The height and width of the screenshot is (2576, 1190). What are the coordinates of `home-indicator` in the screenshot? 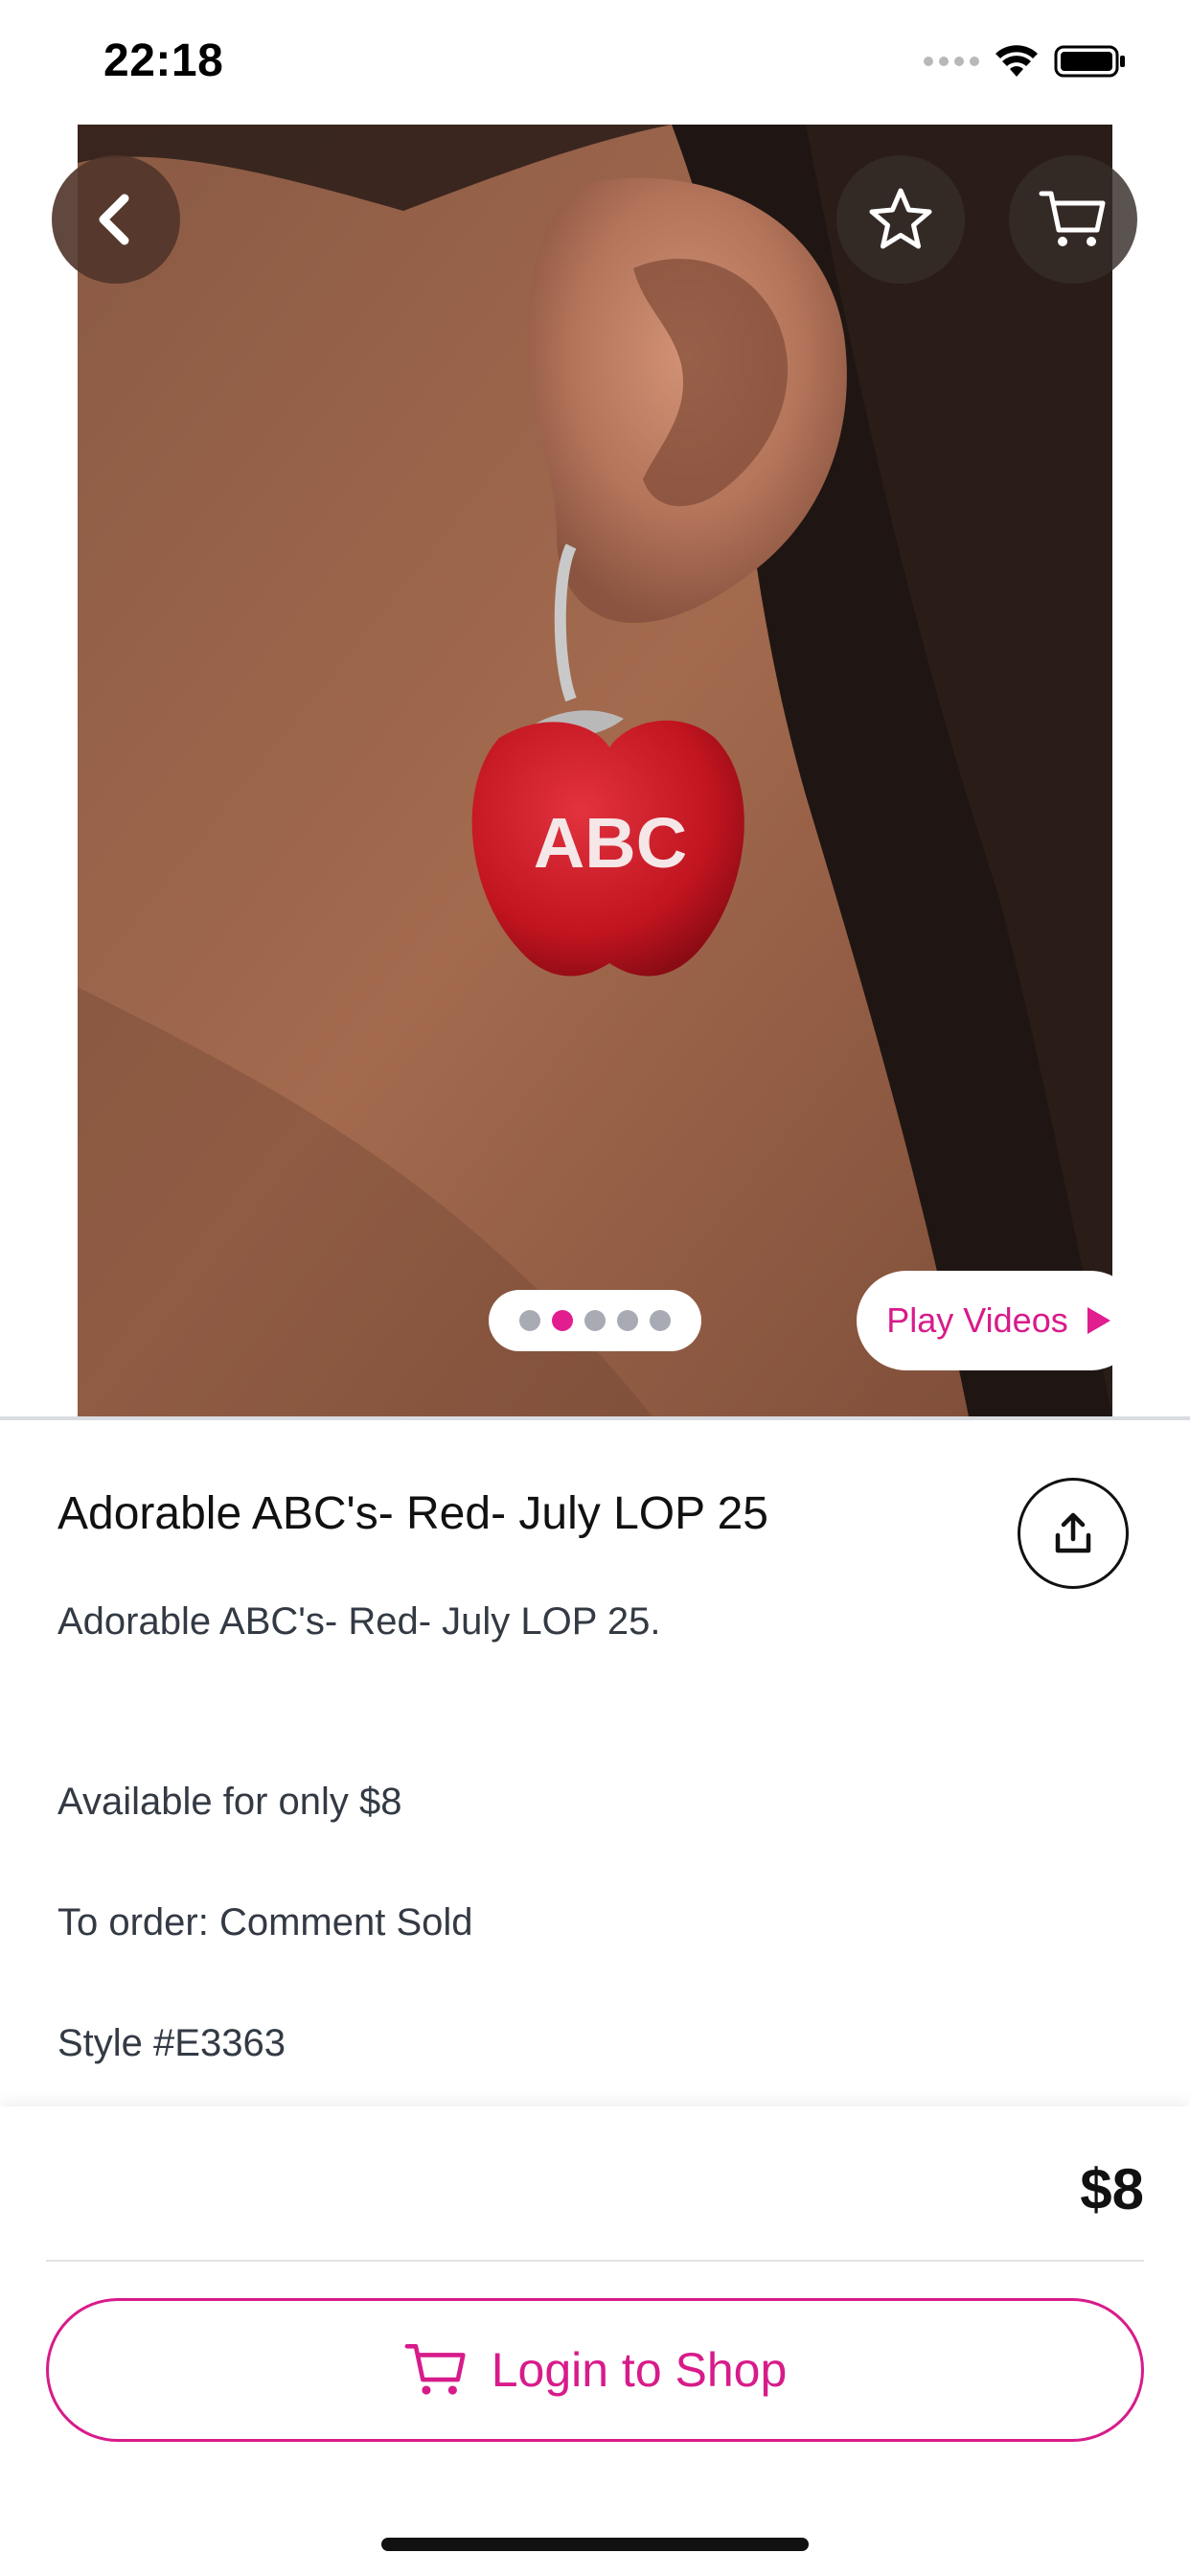 It's located at (595, 2544).